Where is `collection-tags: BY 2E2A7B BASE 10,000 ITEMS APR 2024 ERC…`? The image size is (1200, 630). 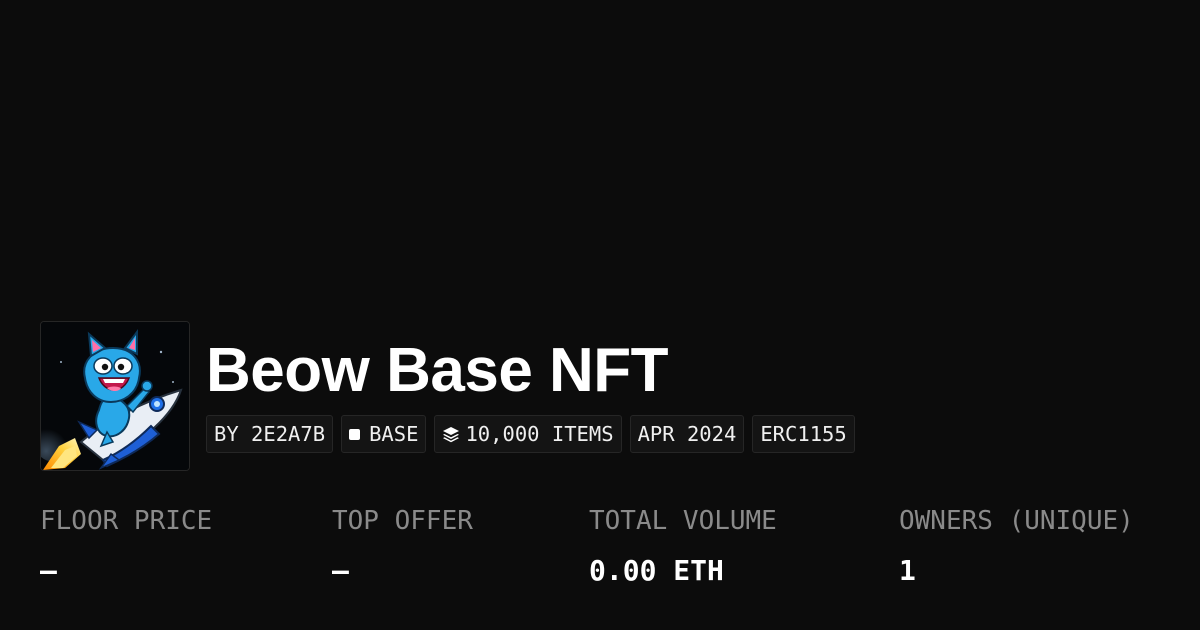 collection-tags: BY 2E2A7B BASE 10,000 ITEMS APR 2024 ERC… is located at coordinates (530, 434).